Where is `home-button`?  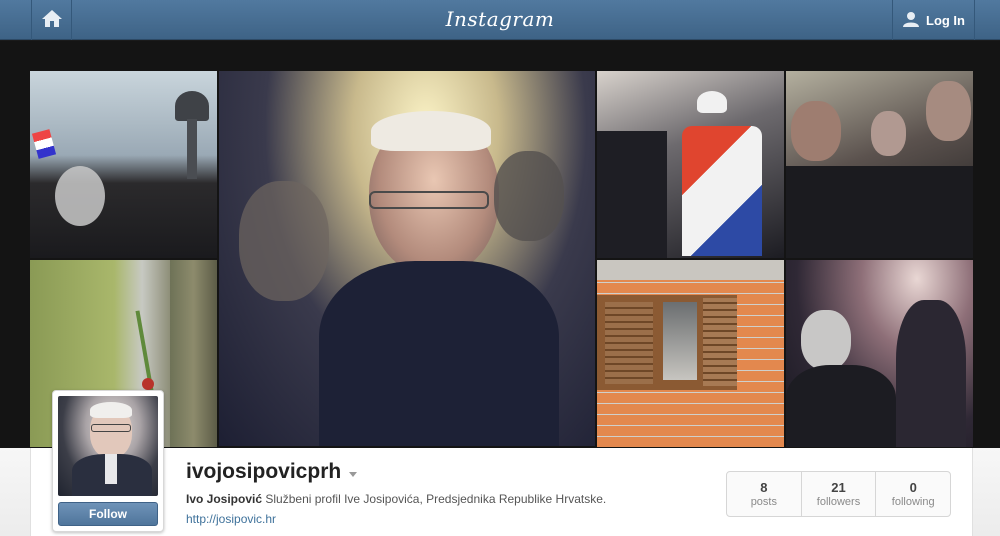
home-button is located at coordinates (51, 20).